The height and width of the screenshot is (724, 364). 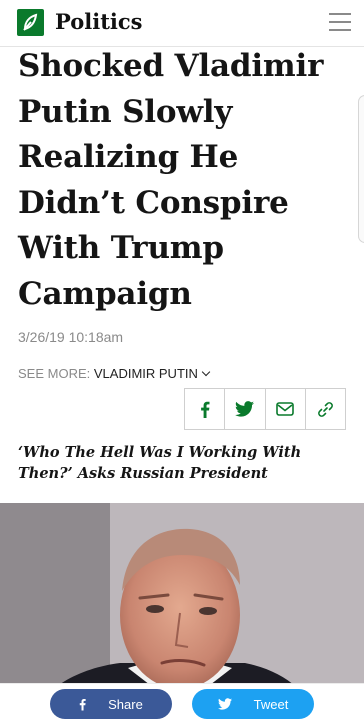 I want to click on facebook-share-button, so click(x=205, y=409).